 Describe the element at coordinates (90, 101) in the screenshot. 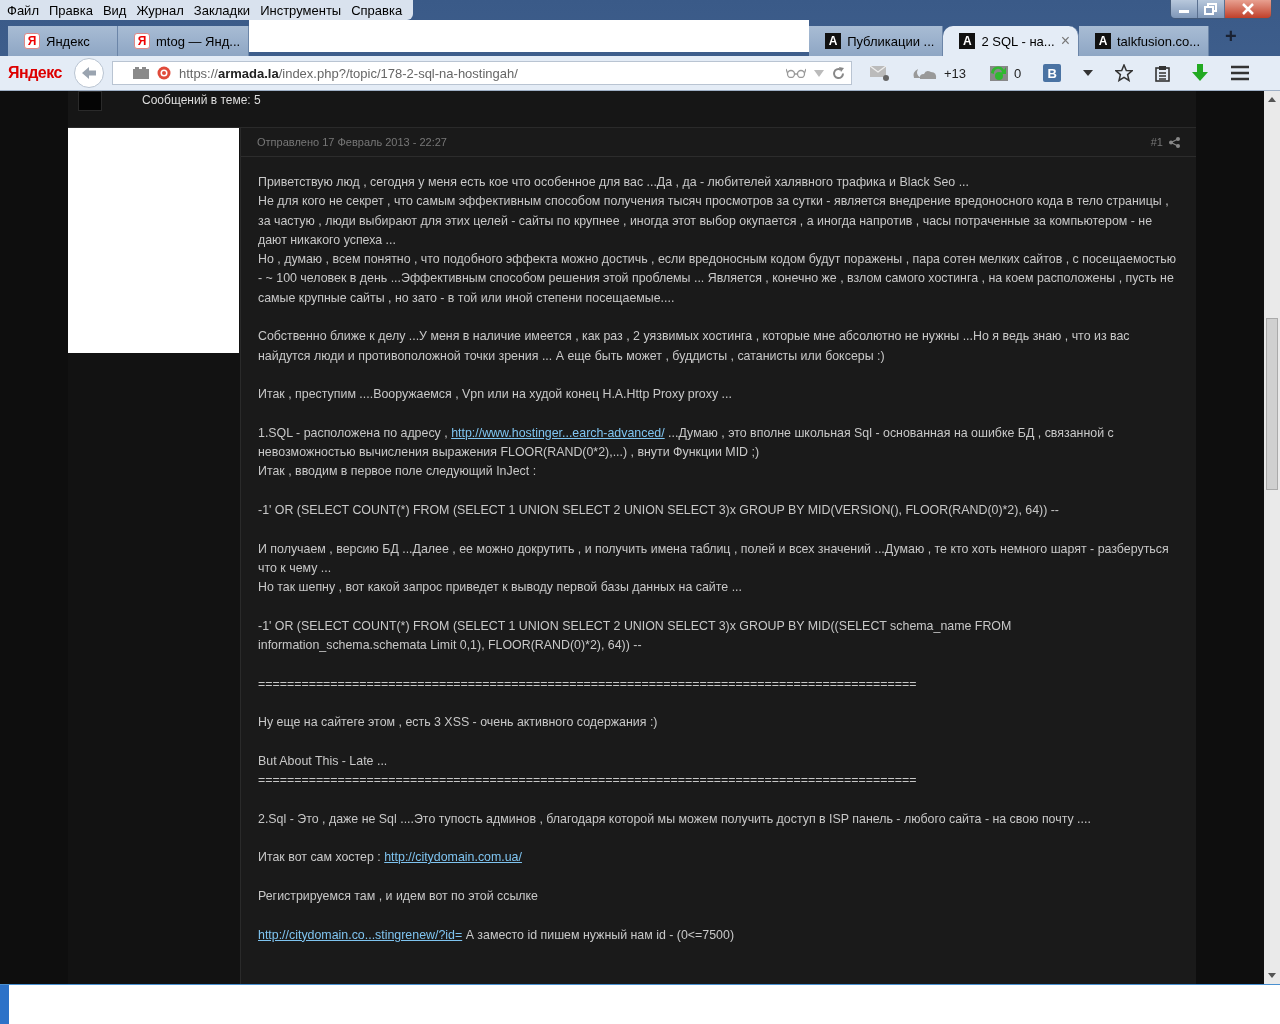

I see `avatar` at that location.